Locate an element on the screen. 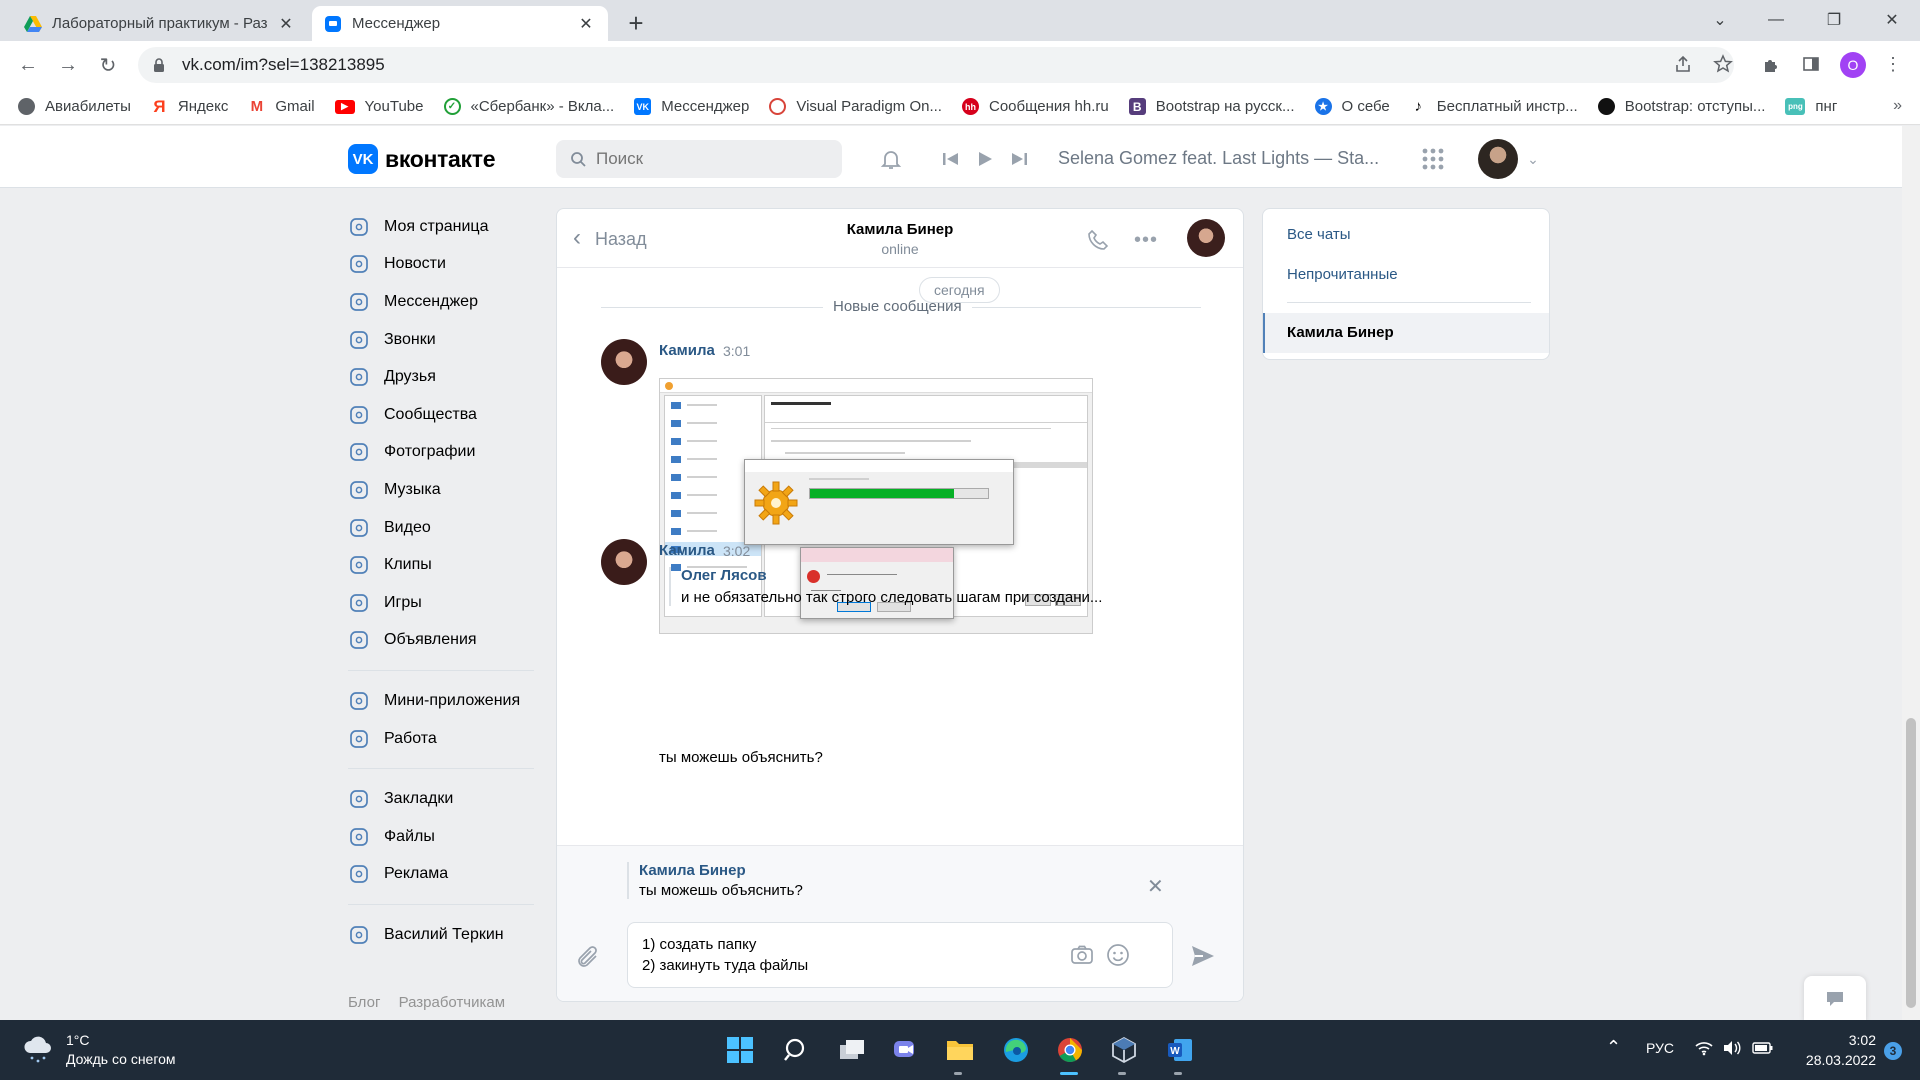  menu-item-briefcase: Работа is located at coordinates (443, 739).